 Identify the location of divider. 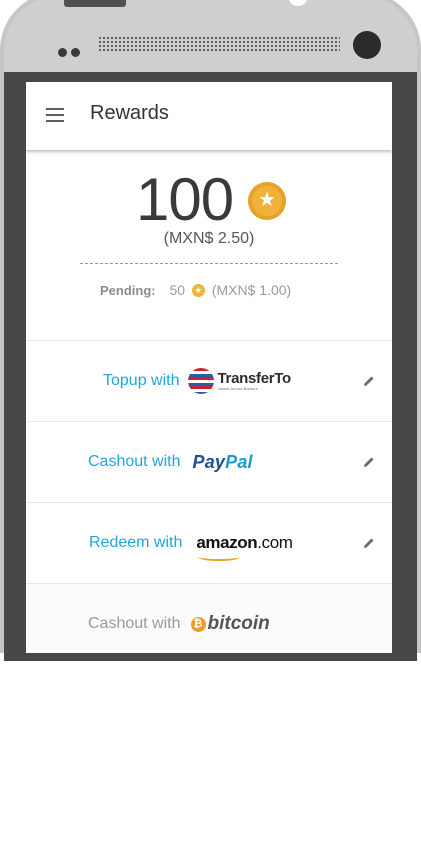
(209, 263).